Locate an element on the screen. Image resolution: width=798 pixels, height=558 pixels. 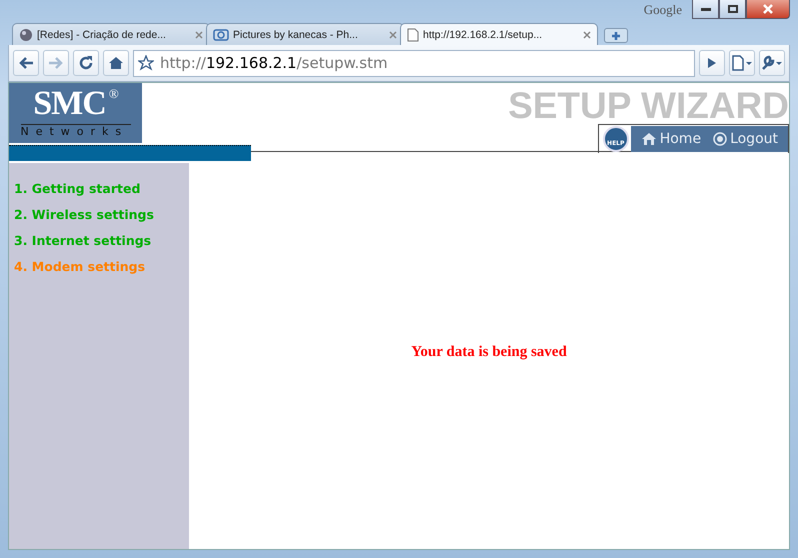
brand-logo: SMC® Networks is located at coordinates (75, 113).